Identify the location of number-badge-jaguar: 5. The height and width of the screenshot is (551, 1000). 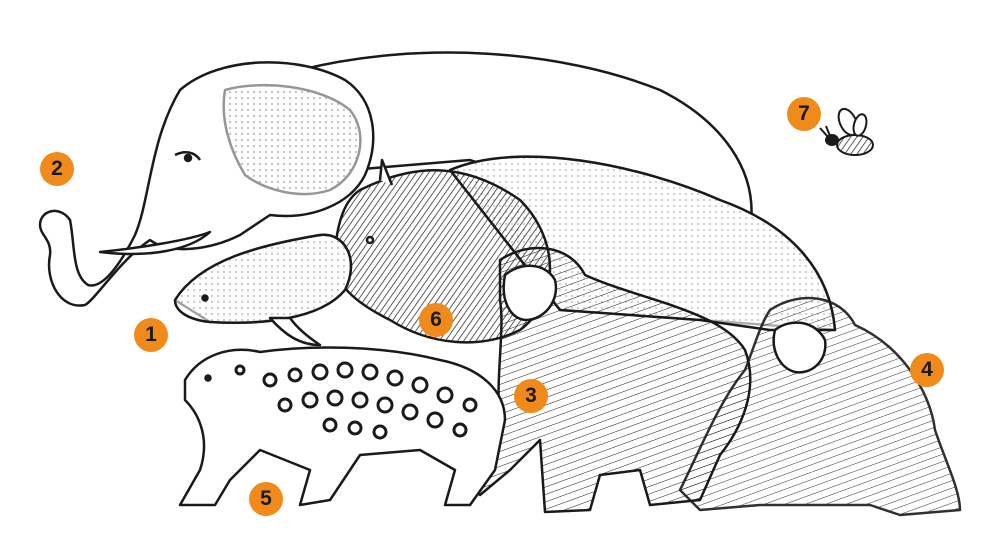
(266, 499).